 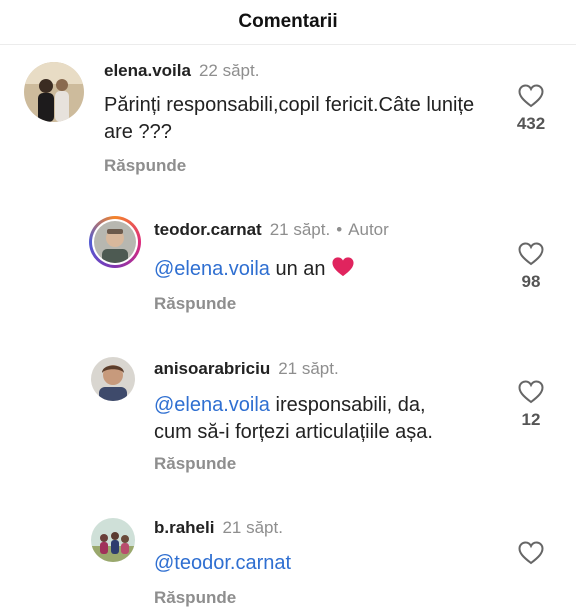 I want to click on like-button: 432, so click(x=531, y=109).